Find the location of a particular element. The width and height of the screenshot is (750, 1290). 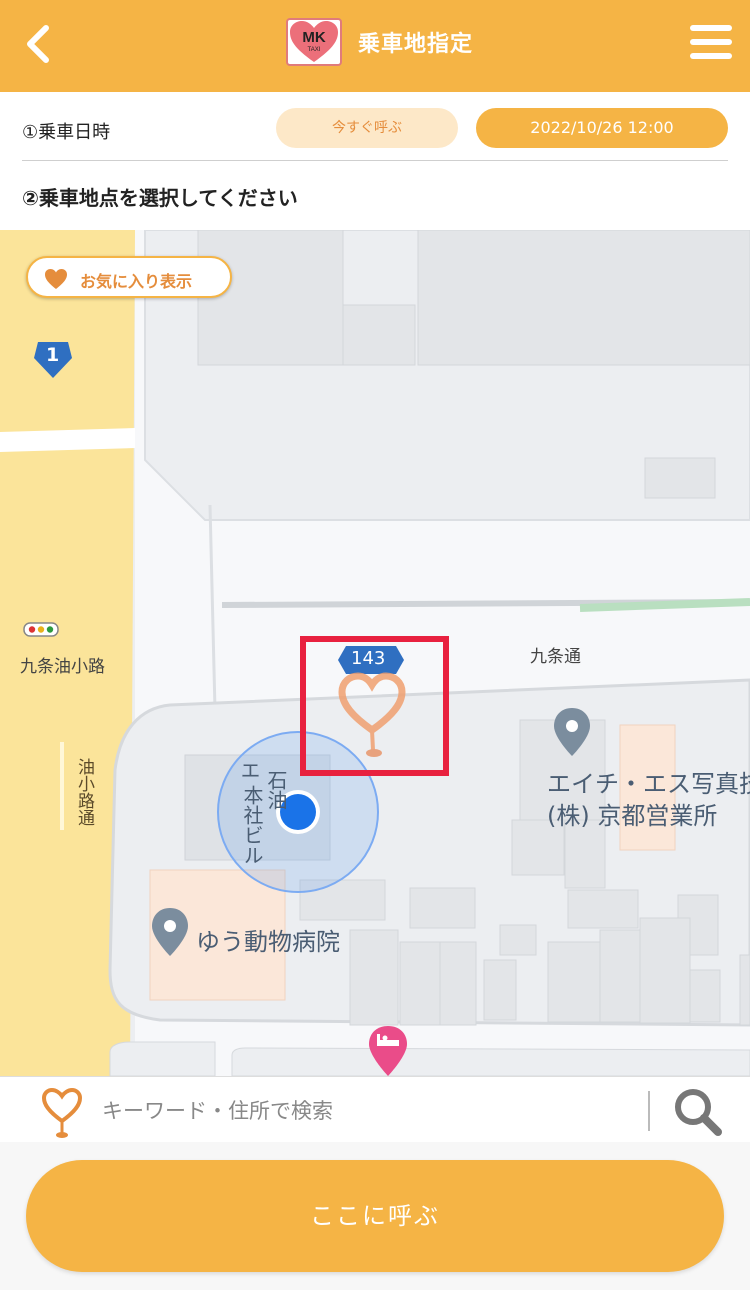

divider is located at coordinates (375, 160).